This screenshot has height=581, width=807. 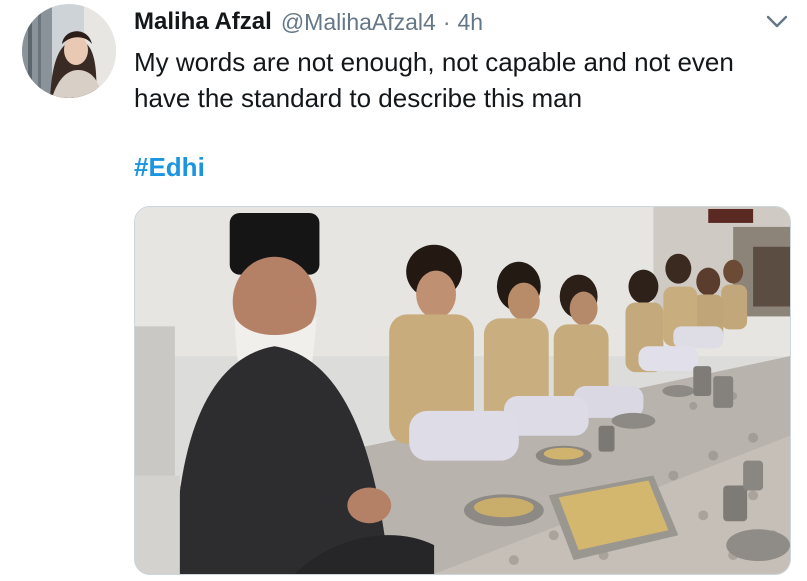 I want to click on avatar-image, so click(x=69, y=51).